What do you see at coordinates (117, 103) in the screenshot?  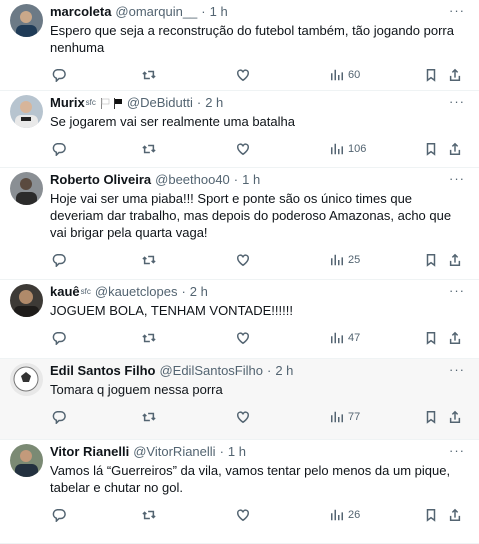 I see `black-flag-icon` at bounding box center [117, 103].